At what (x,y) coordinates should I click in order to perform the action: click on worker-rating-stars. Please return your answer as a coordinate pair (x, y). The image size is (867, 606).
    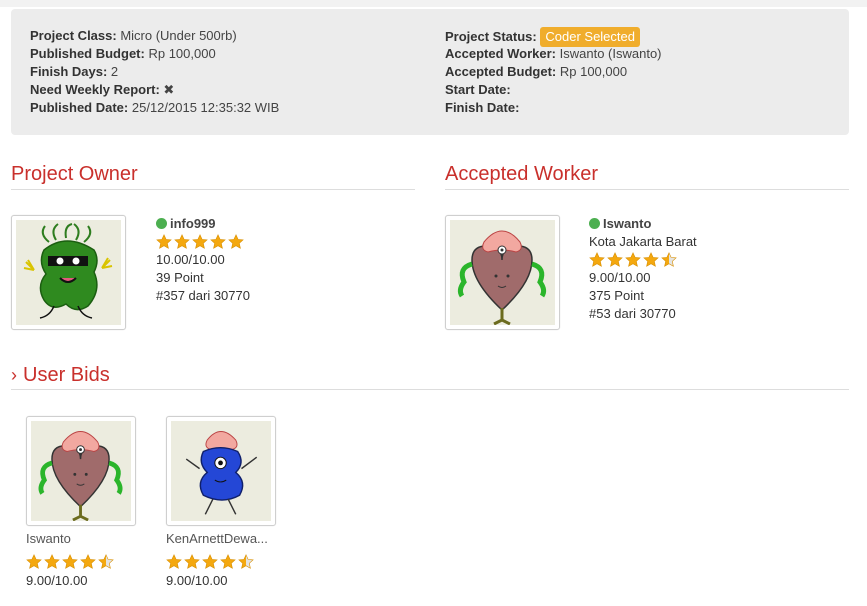
    Looking at the image, I should click on (643, 260).